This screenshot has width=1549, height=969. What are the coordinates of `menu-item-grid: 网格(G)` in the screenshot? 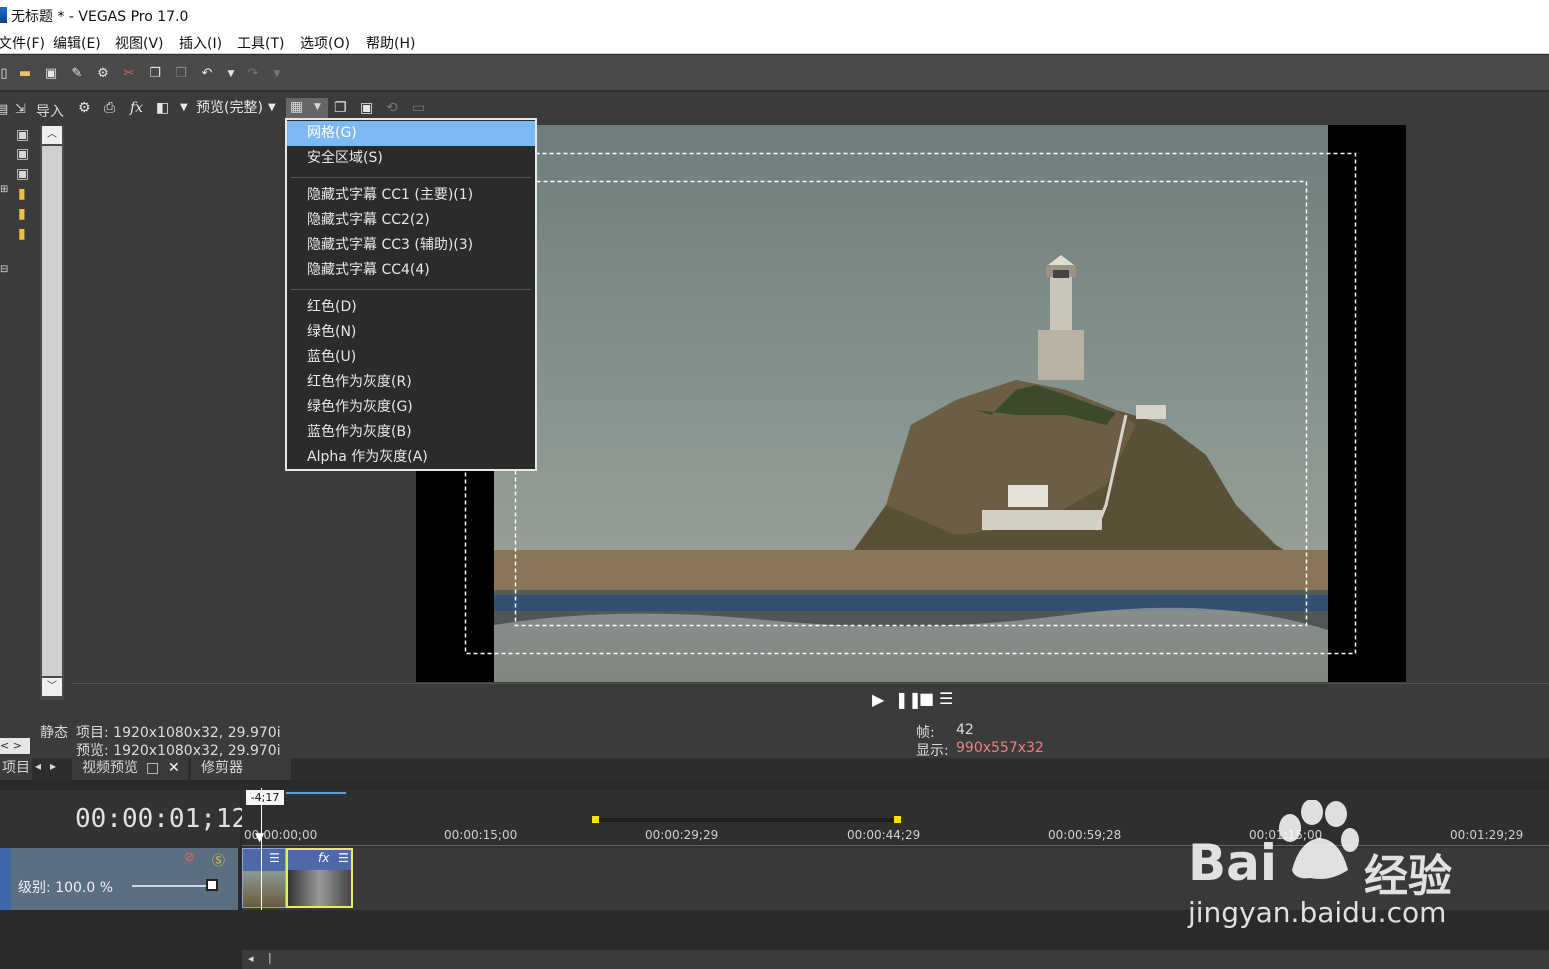 It's located at (411, 133).